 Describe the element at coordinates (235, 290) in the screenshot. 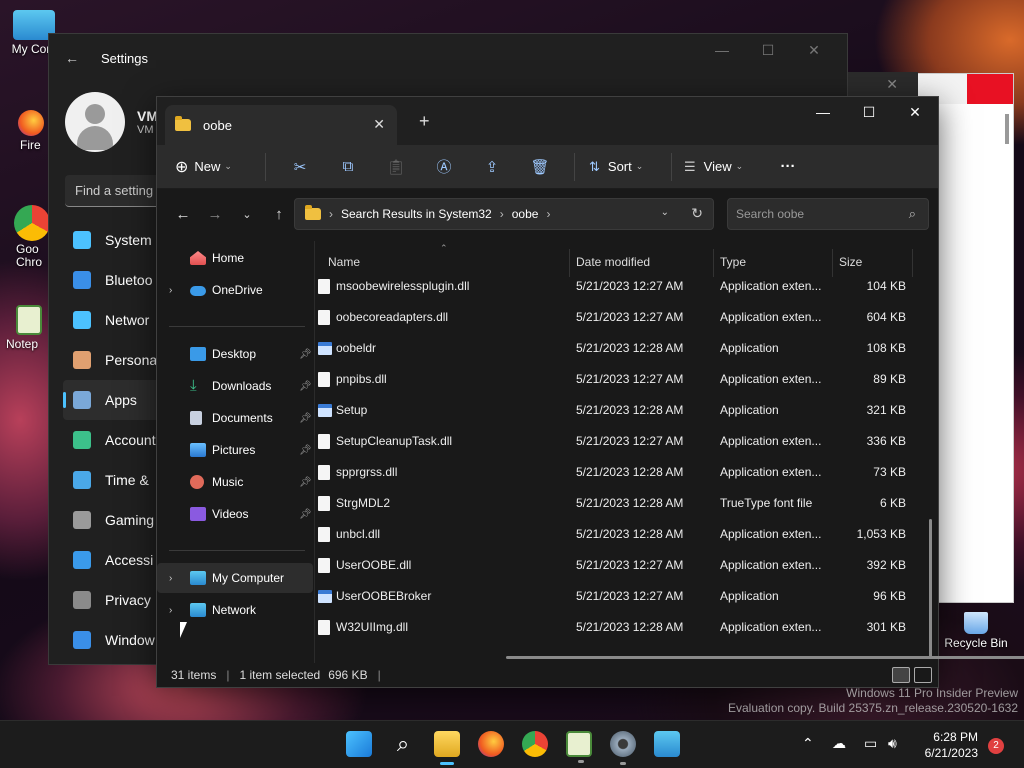

I see `sidebar-item-onedrive: › OneDrive` at that location.